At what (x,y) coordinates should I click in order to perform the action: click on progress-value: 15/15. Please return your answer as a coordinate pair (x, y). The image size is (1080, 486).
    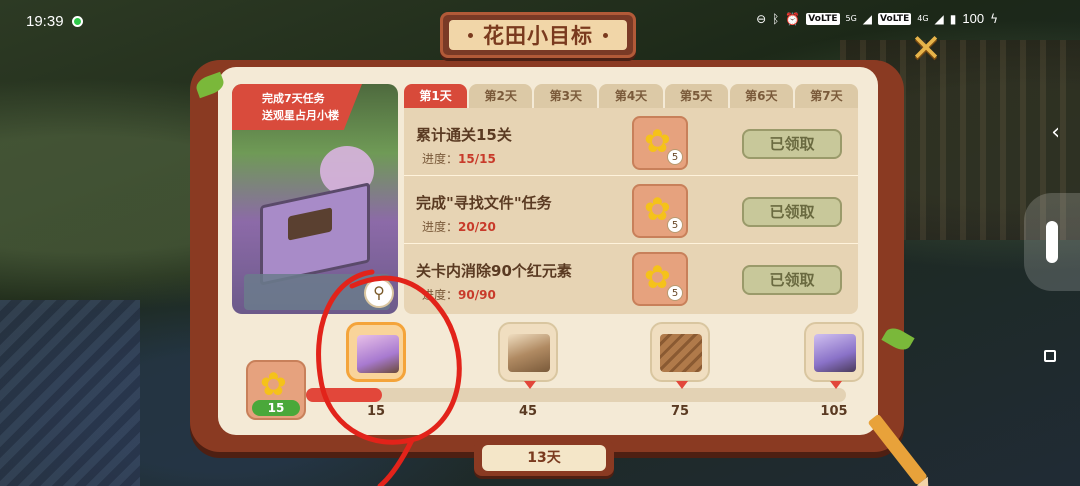
    Looking at the image, I should click on (477, 159).